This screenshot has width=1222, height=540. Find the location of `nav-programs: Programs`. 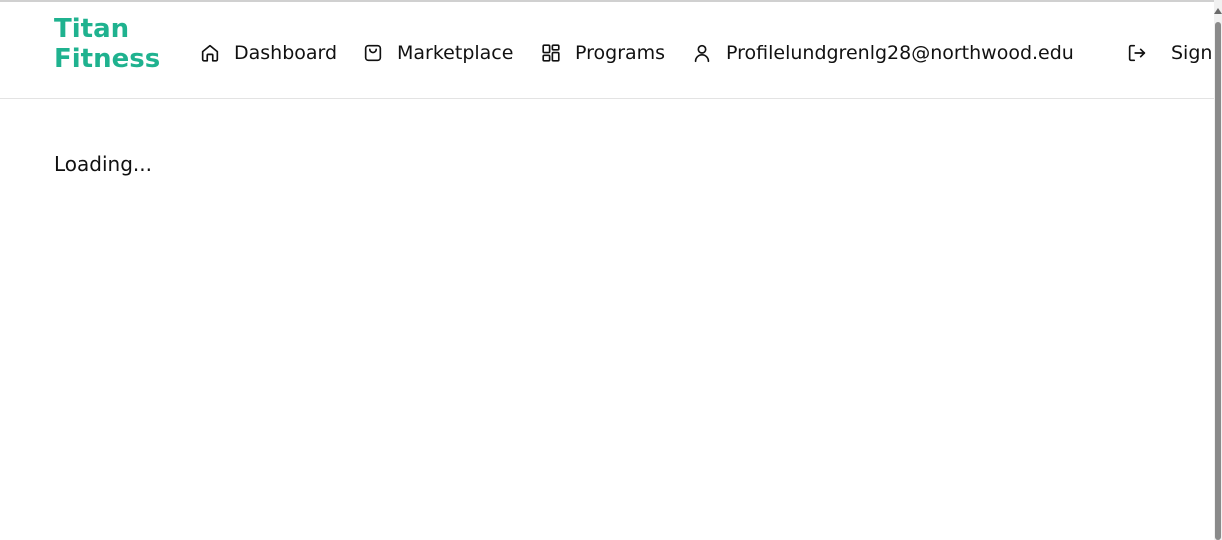

nav-programs: Programs is located at coordinates (602, 53).